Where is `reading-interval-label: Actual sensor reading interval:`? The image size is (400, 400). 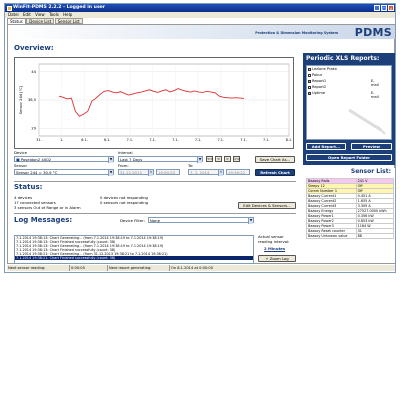 reading-interval-label: Actual sensor reading interval: is located at coordinates (274, 239).